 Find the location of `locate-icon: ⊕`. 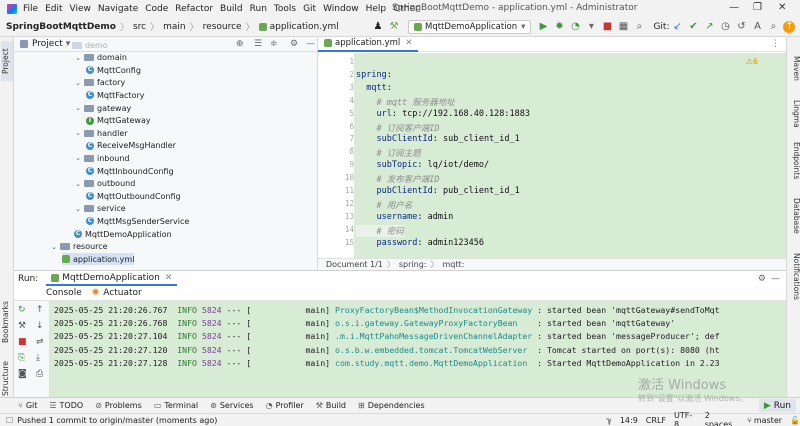

locate-icon: ⊕ is located at coordinates (240, 44).